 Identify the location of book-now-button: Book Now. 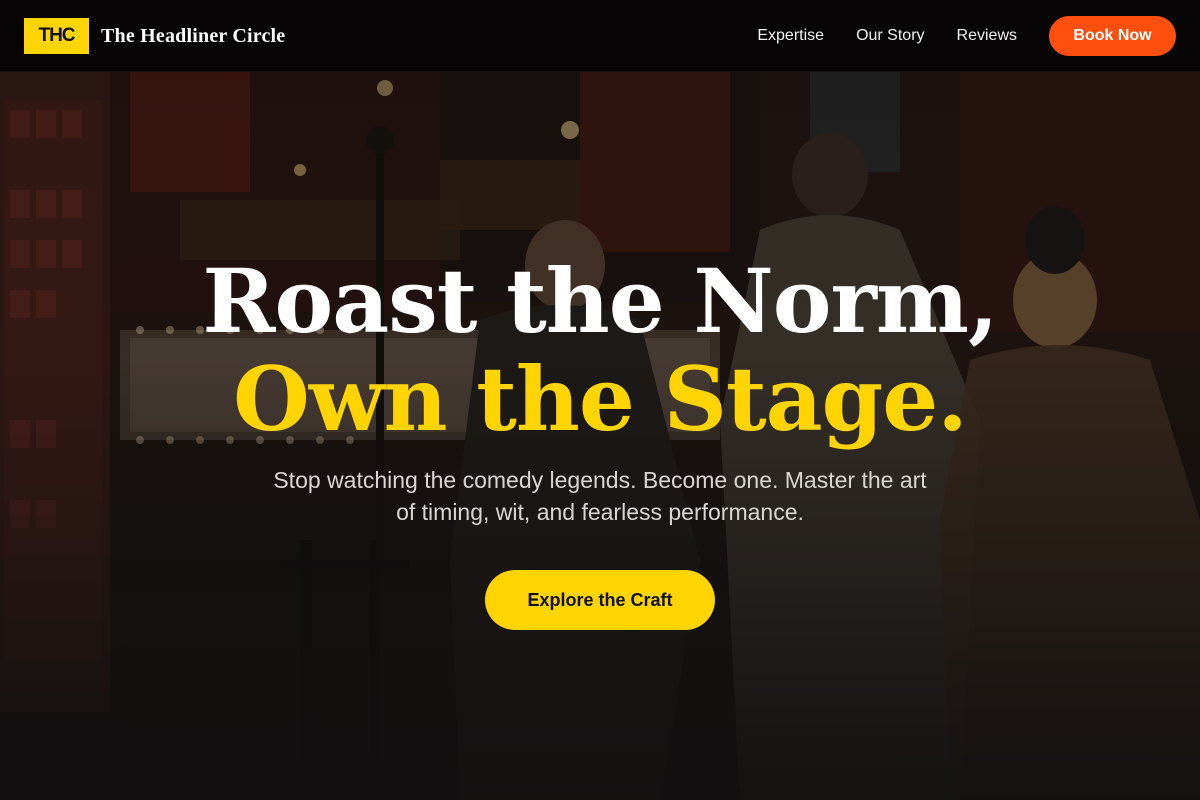
(1112, 36).